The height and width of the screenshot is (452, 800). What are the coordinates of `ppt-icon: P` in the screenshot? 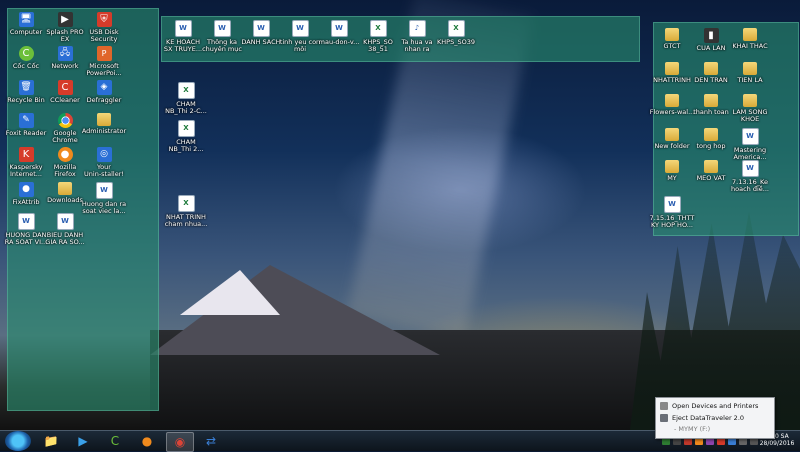 It's located at (104, 53).